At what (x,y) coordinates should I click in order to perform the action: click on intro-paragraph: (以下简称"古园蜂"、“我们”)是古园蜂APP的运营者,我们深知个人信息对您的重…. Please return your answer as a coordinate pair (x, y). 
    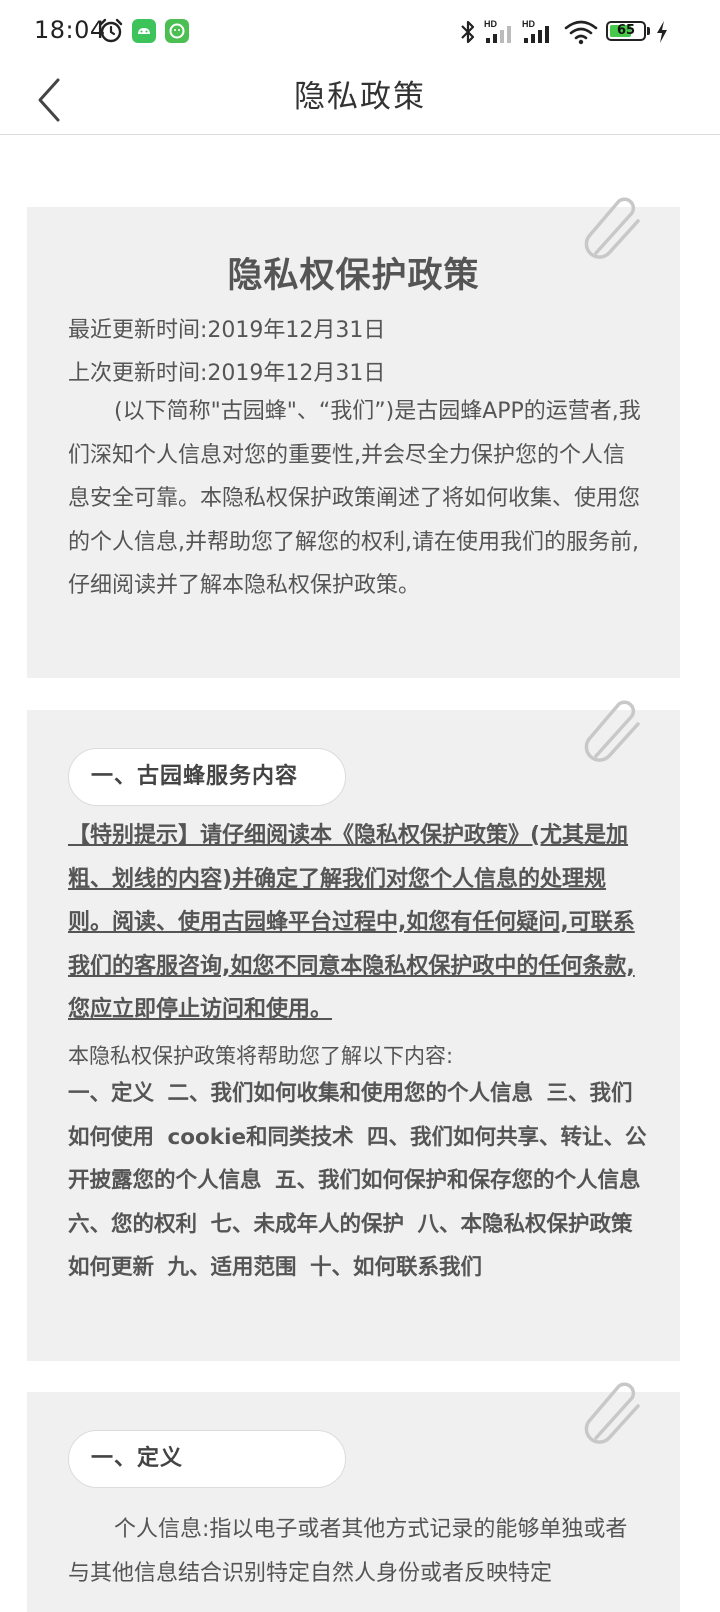
    Looking at the image, I should click on (354, 498).